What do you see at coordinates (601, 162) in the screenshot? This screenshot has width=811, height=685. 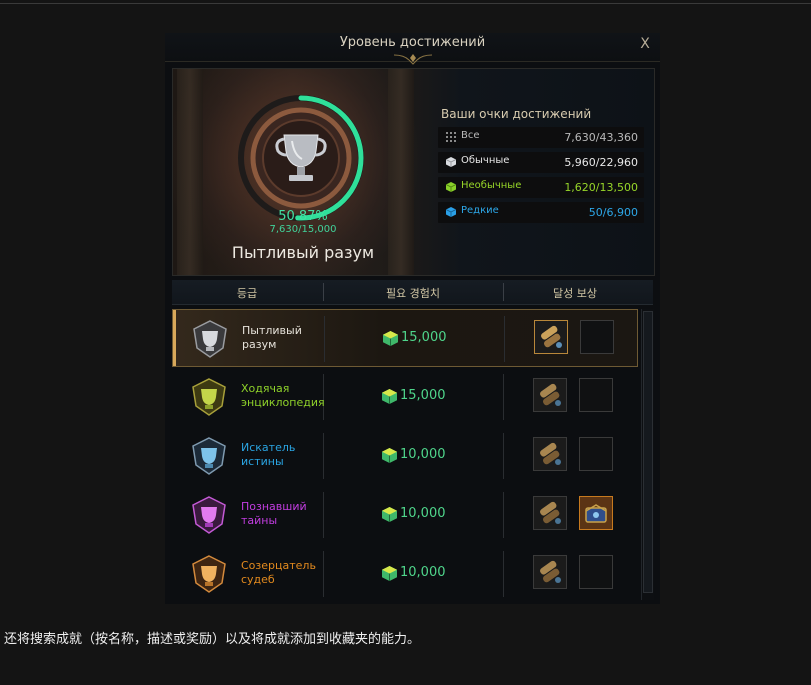 I see `score-value: 5,960/22,960` at bounding box center [601, 162].